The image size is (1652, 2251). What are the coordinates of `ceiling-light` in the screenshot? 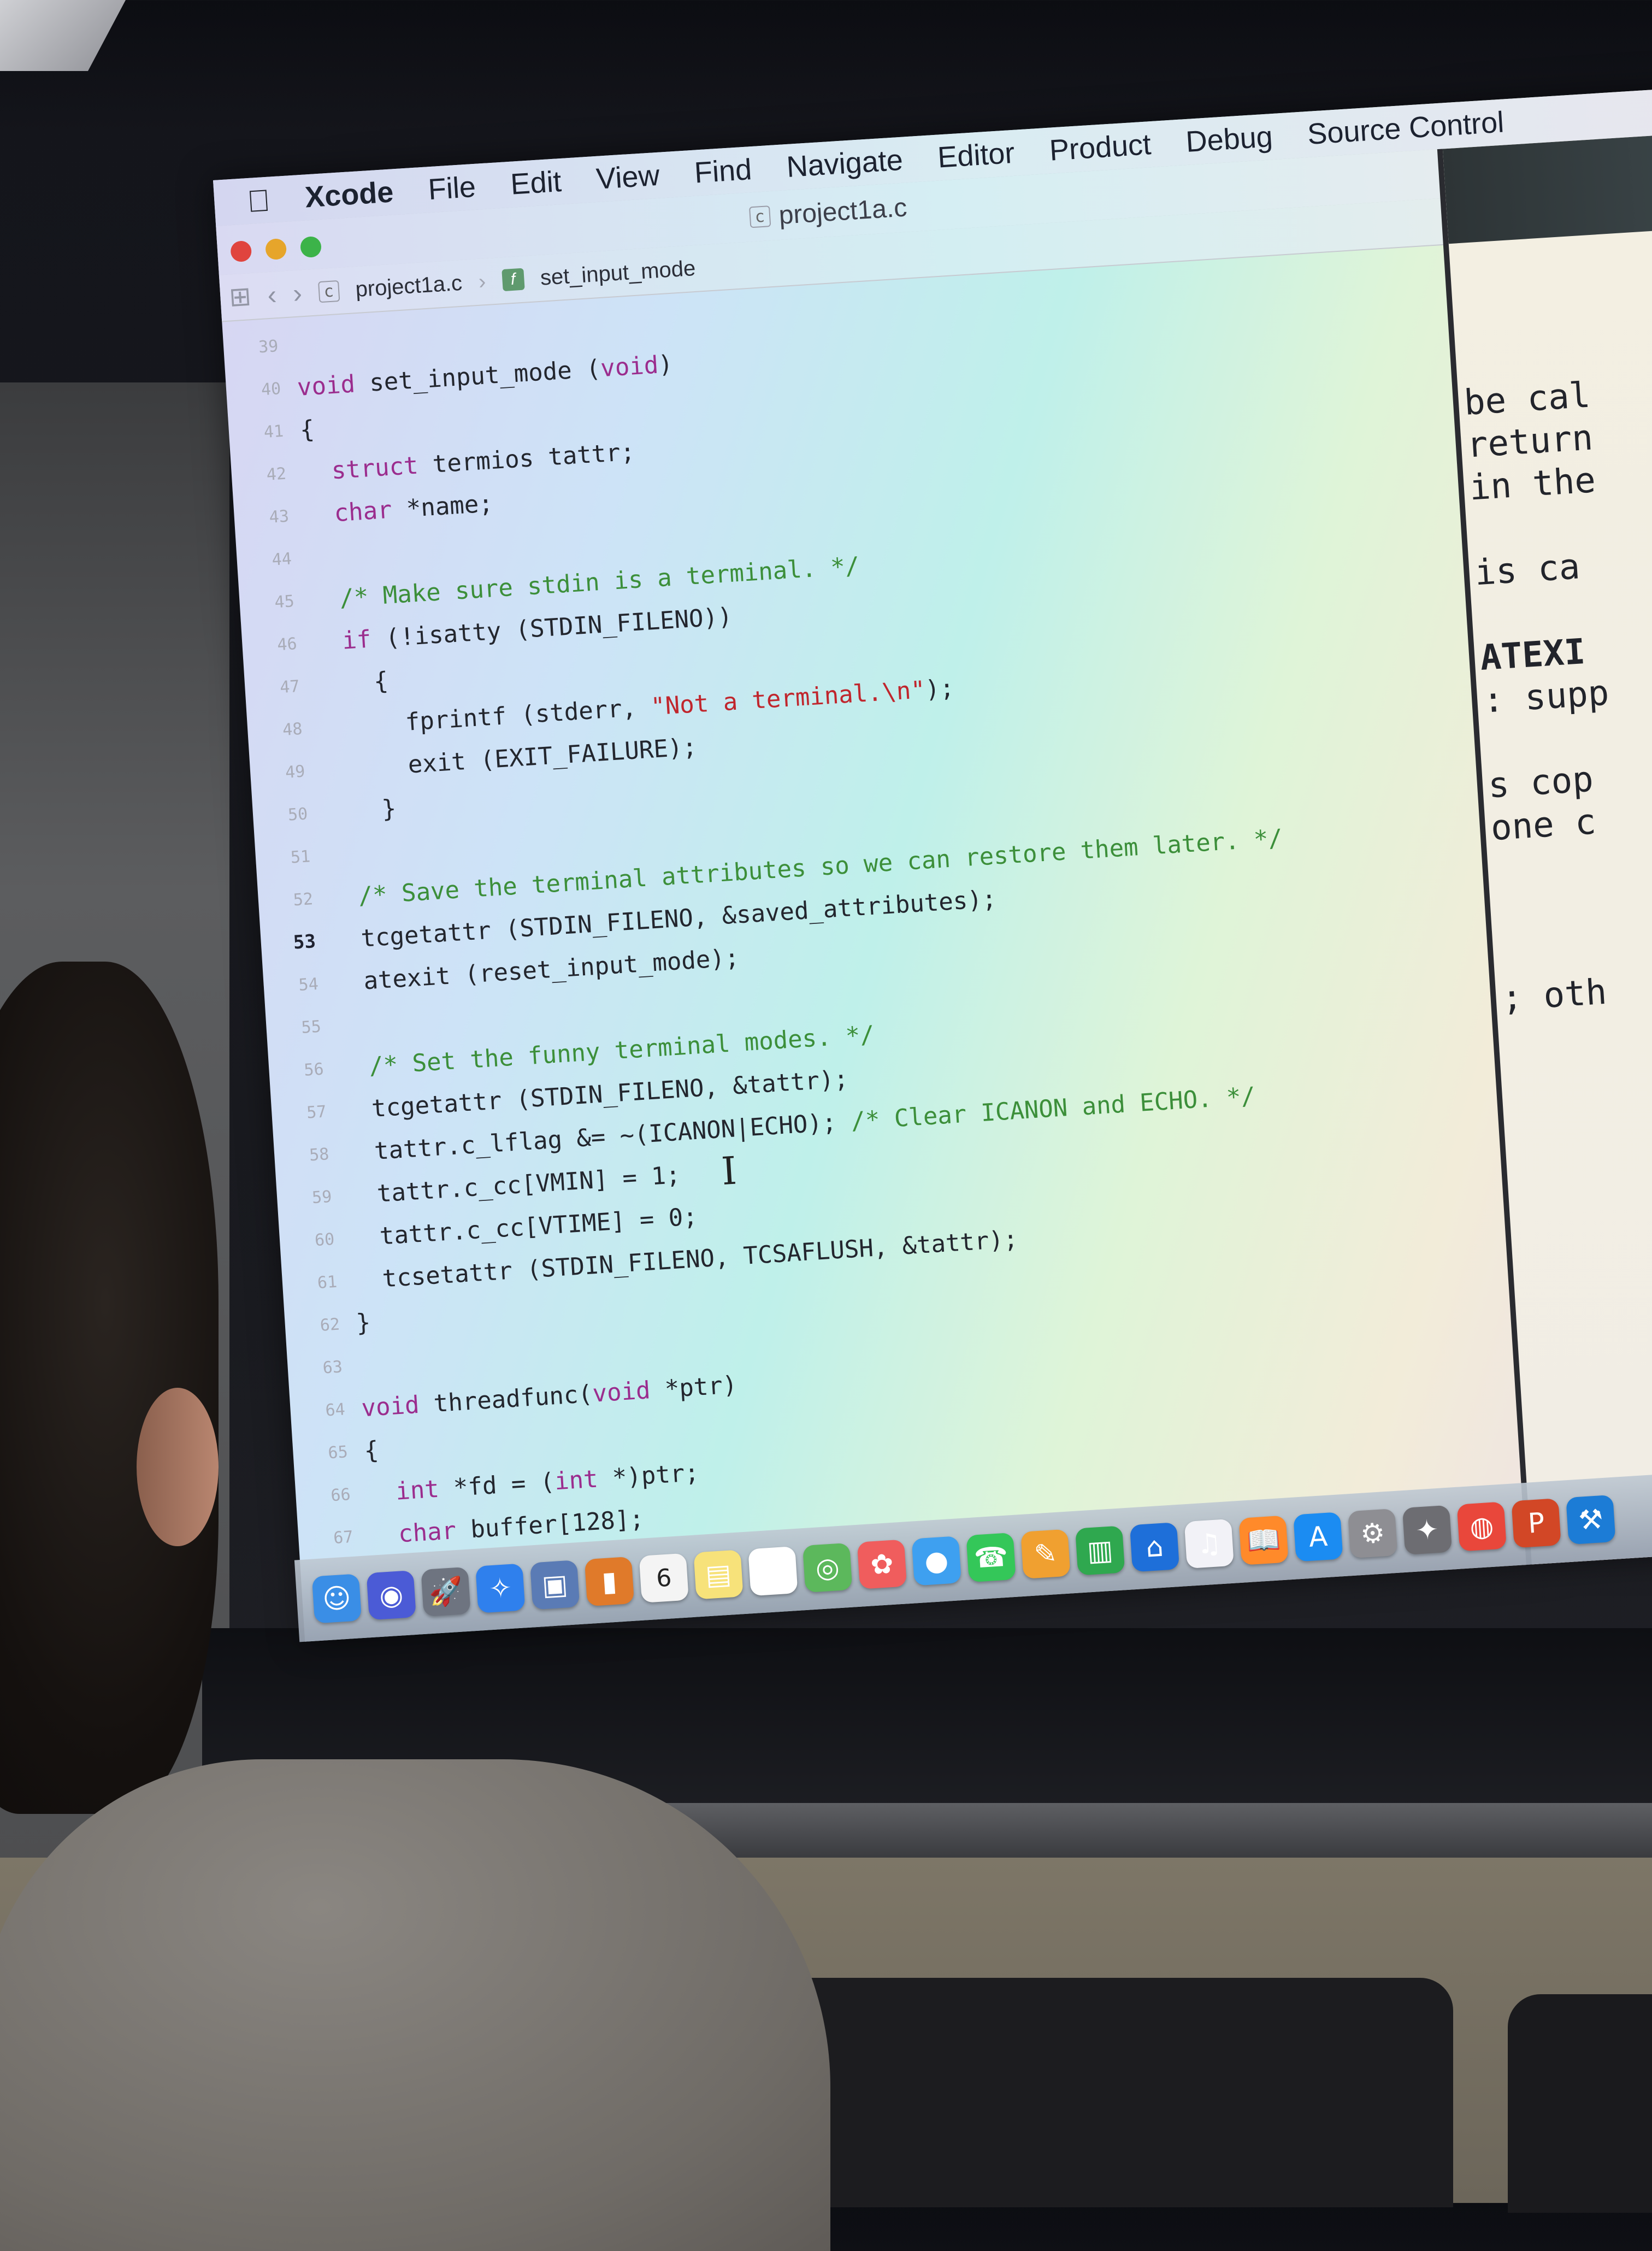 It's located at (63, 35).